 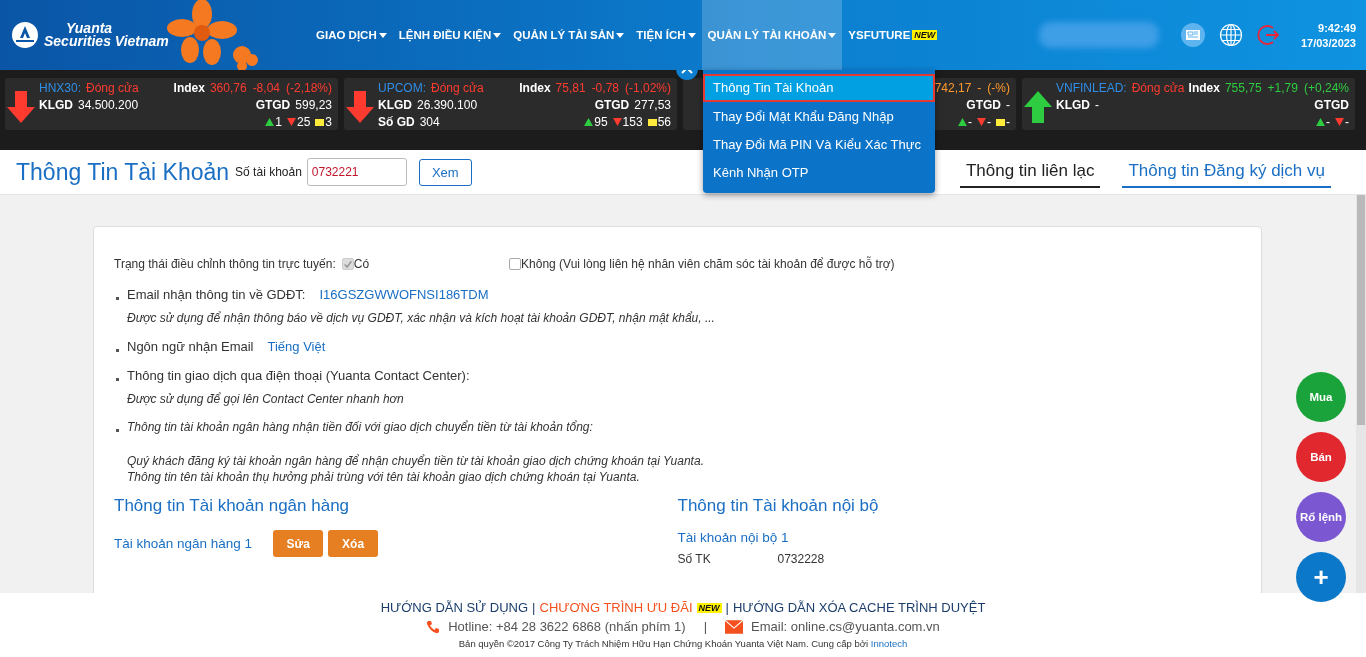 I want to click on index-change: -, so click(x=979, y=88).